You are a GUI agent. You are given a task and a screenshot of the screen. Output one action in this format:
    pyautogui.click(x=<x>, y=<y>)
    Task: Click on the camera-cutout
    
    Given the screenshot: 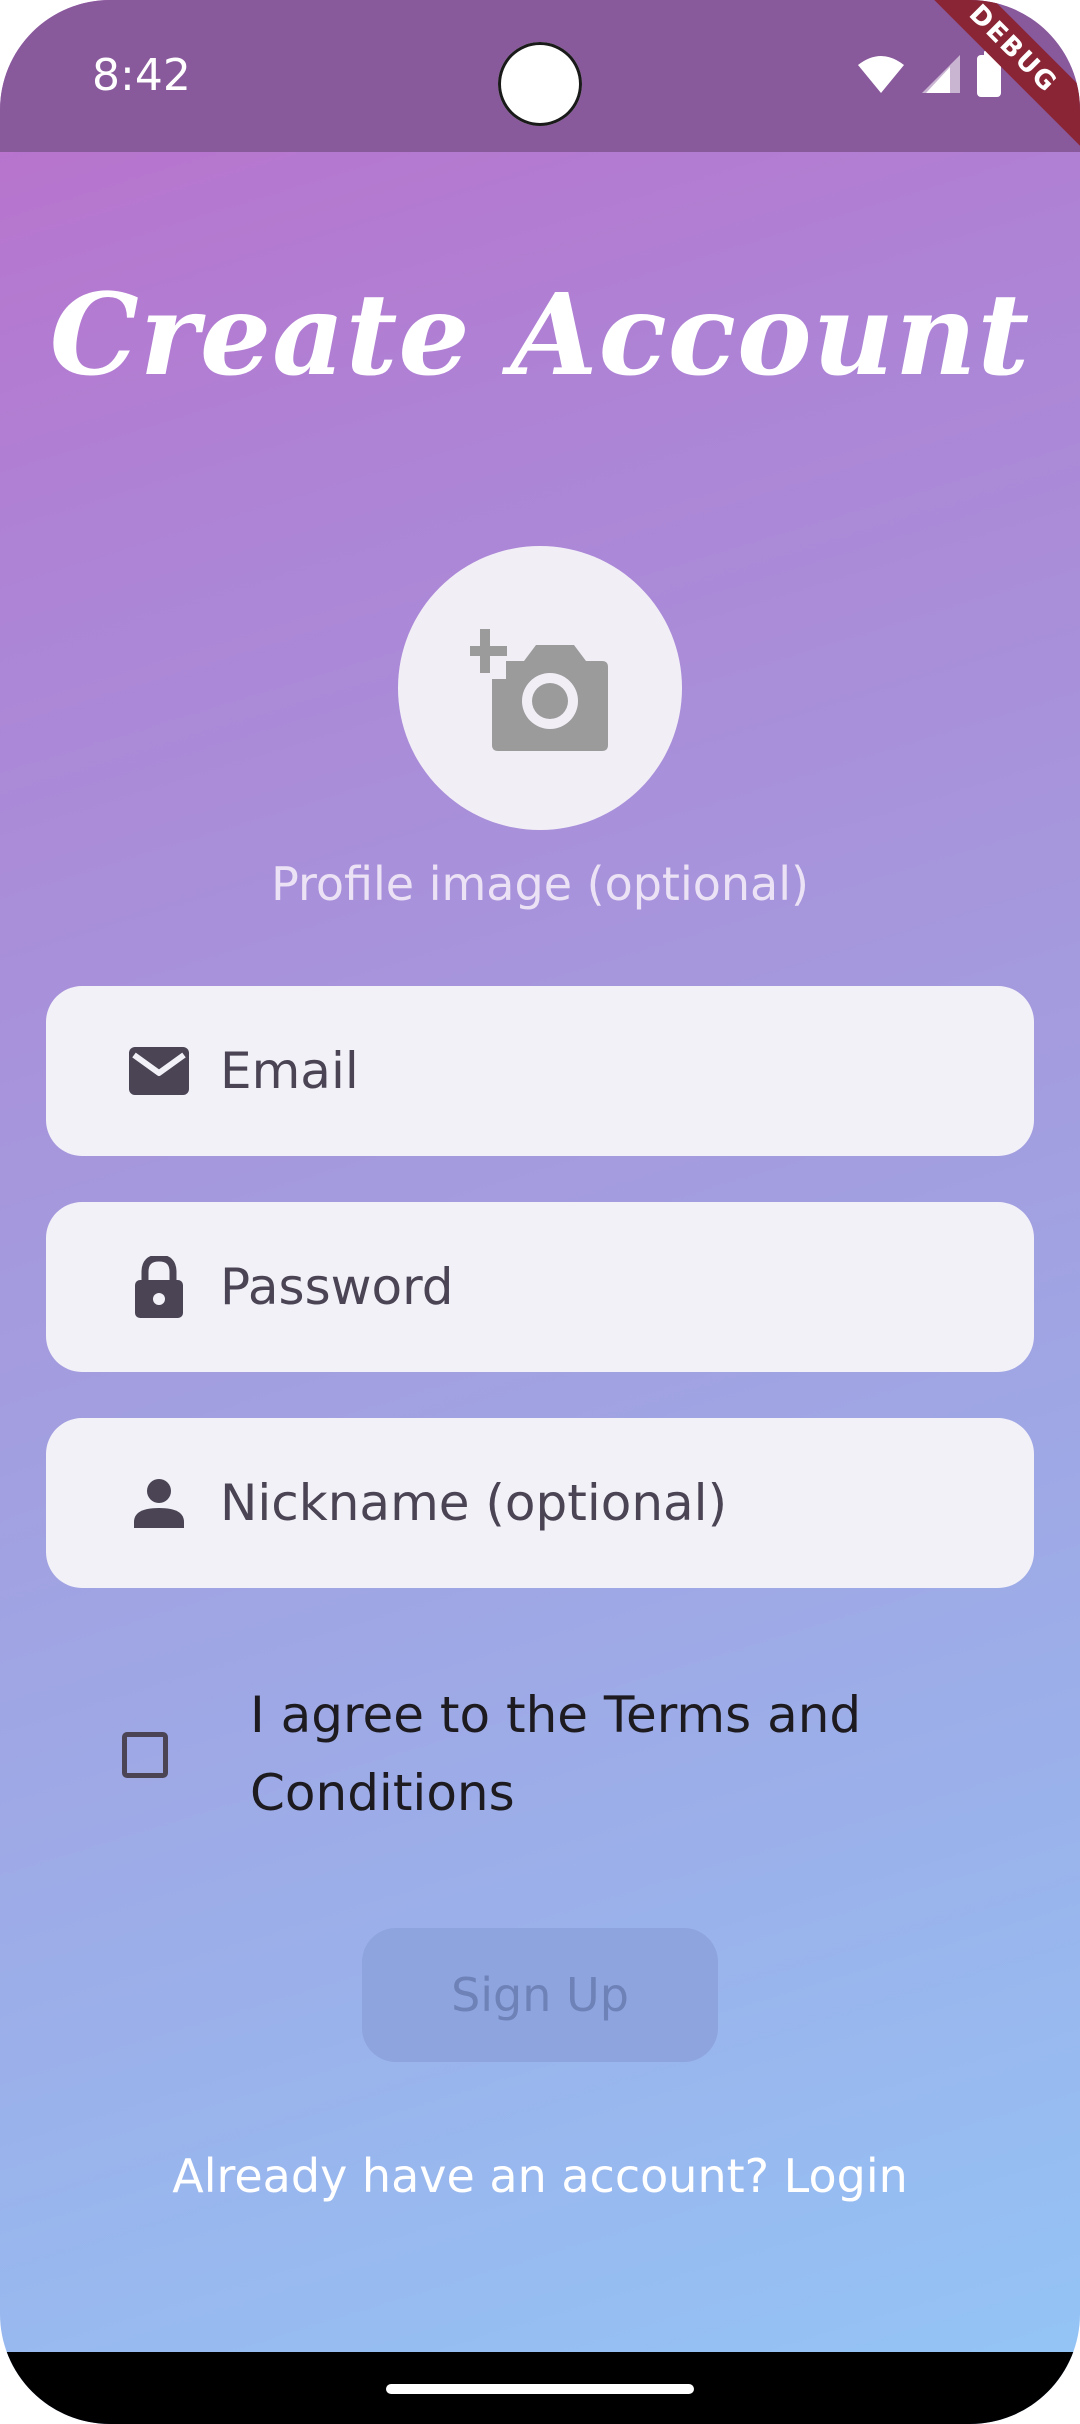 What is the action you would take?
    pyautogui.click(x=540, y=84)
    